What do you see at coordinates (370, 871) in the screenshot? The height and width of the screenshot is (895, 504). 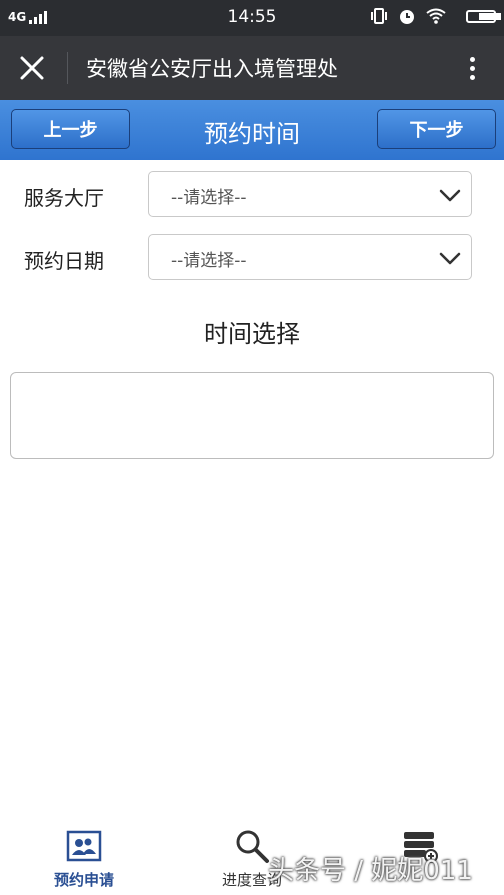 I see `watermark: 头条号 / 妮妮011` at bounding box center [370, 871].